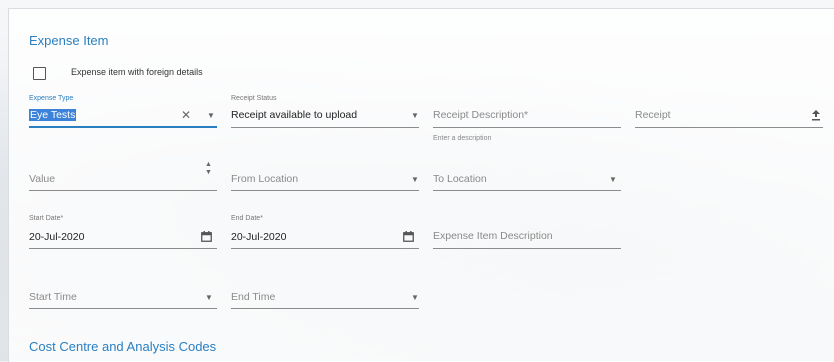  Describe the element at coordinates (294, 115) in the screenshot. I see `receipt-status-value: Receipt available to upload` at that location.